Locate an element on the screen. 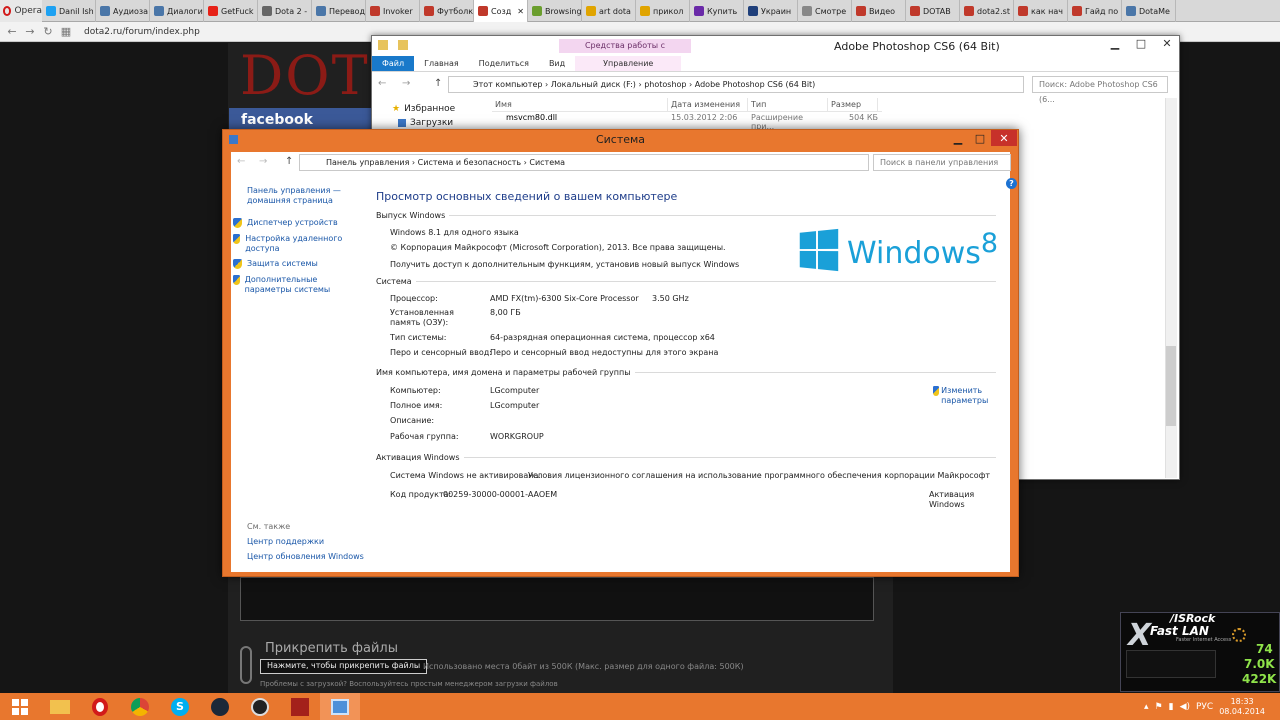 This screenshot has height=720, width=1280. support-center-link: Центр поддержки is located at coordinates (285, 542).